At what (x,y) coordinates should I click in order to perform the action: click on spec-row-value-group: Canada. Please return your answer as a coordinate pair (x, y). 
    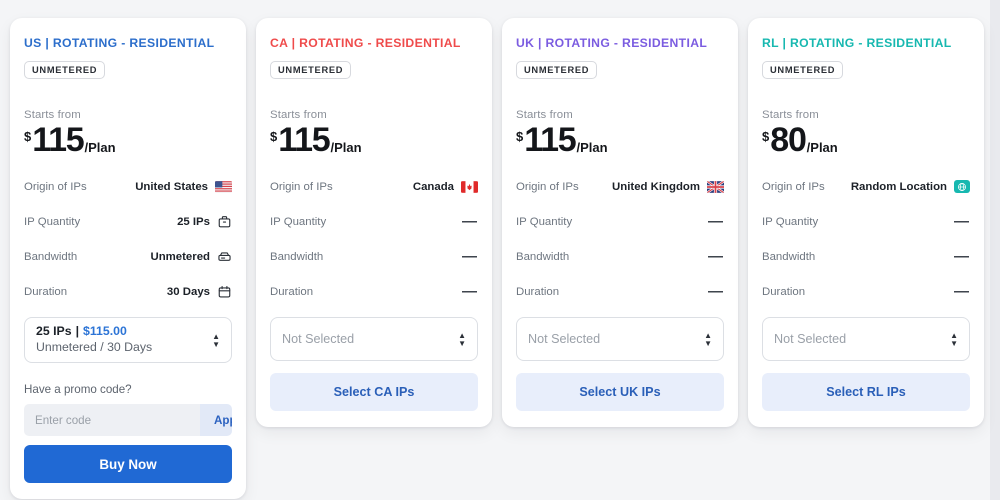
    Looking at the image, I should click on (445, 187).